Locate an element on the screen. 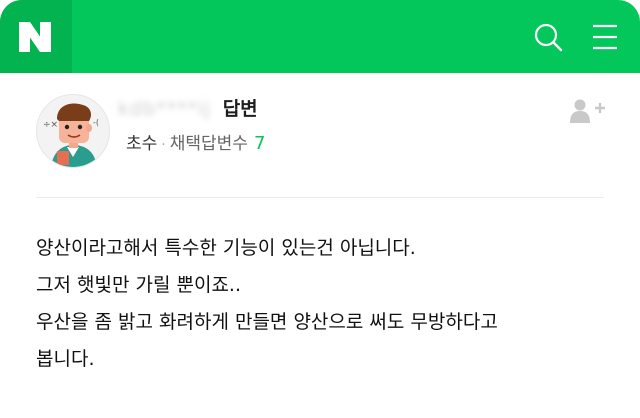  naver-logo-button is located at coordinates (36, 36).